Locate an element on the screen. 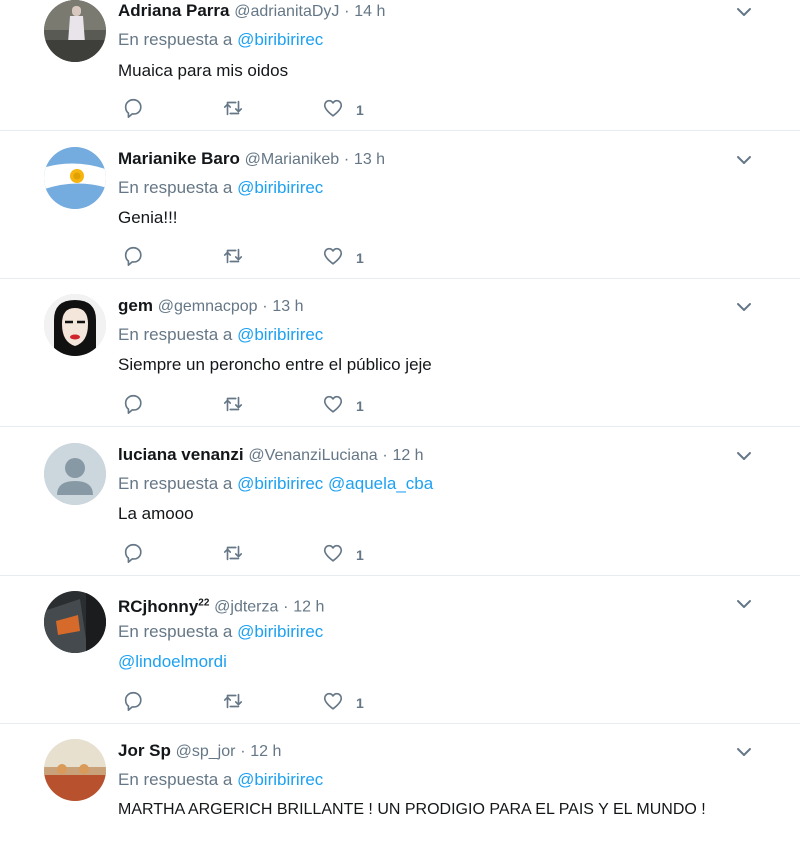  display-name: Jor Sp is located at coordinates (144, 750).